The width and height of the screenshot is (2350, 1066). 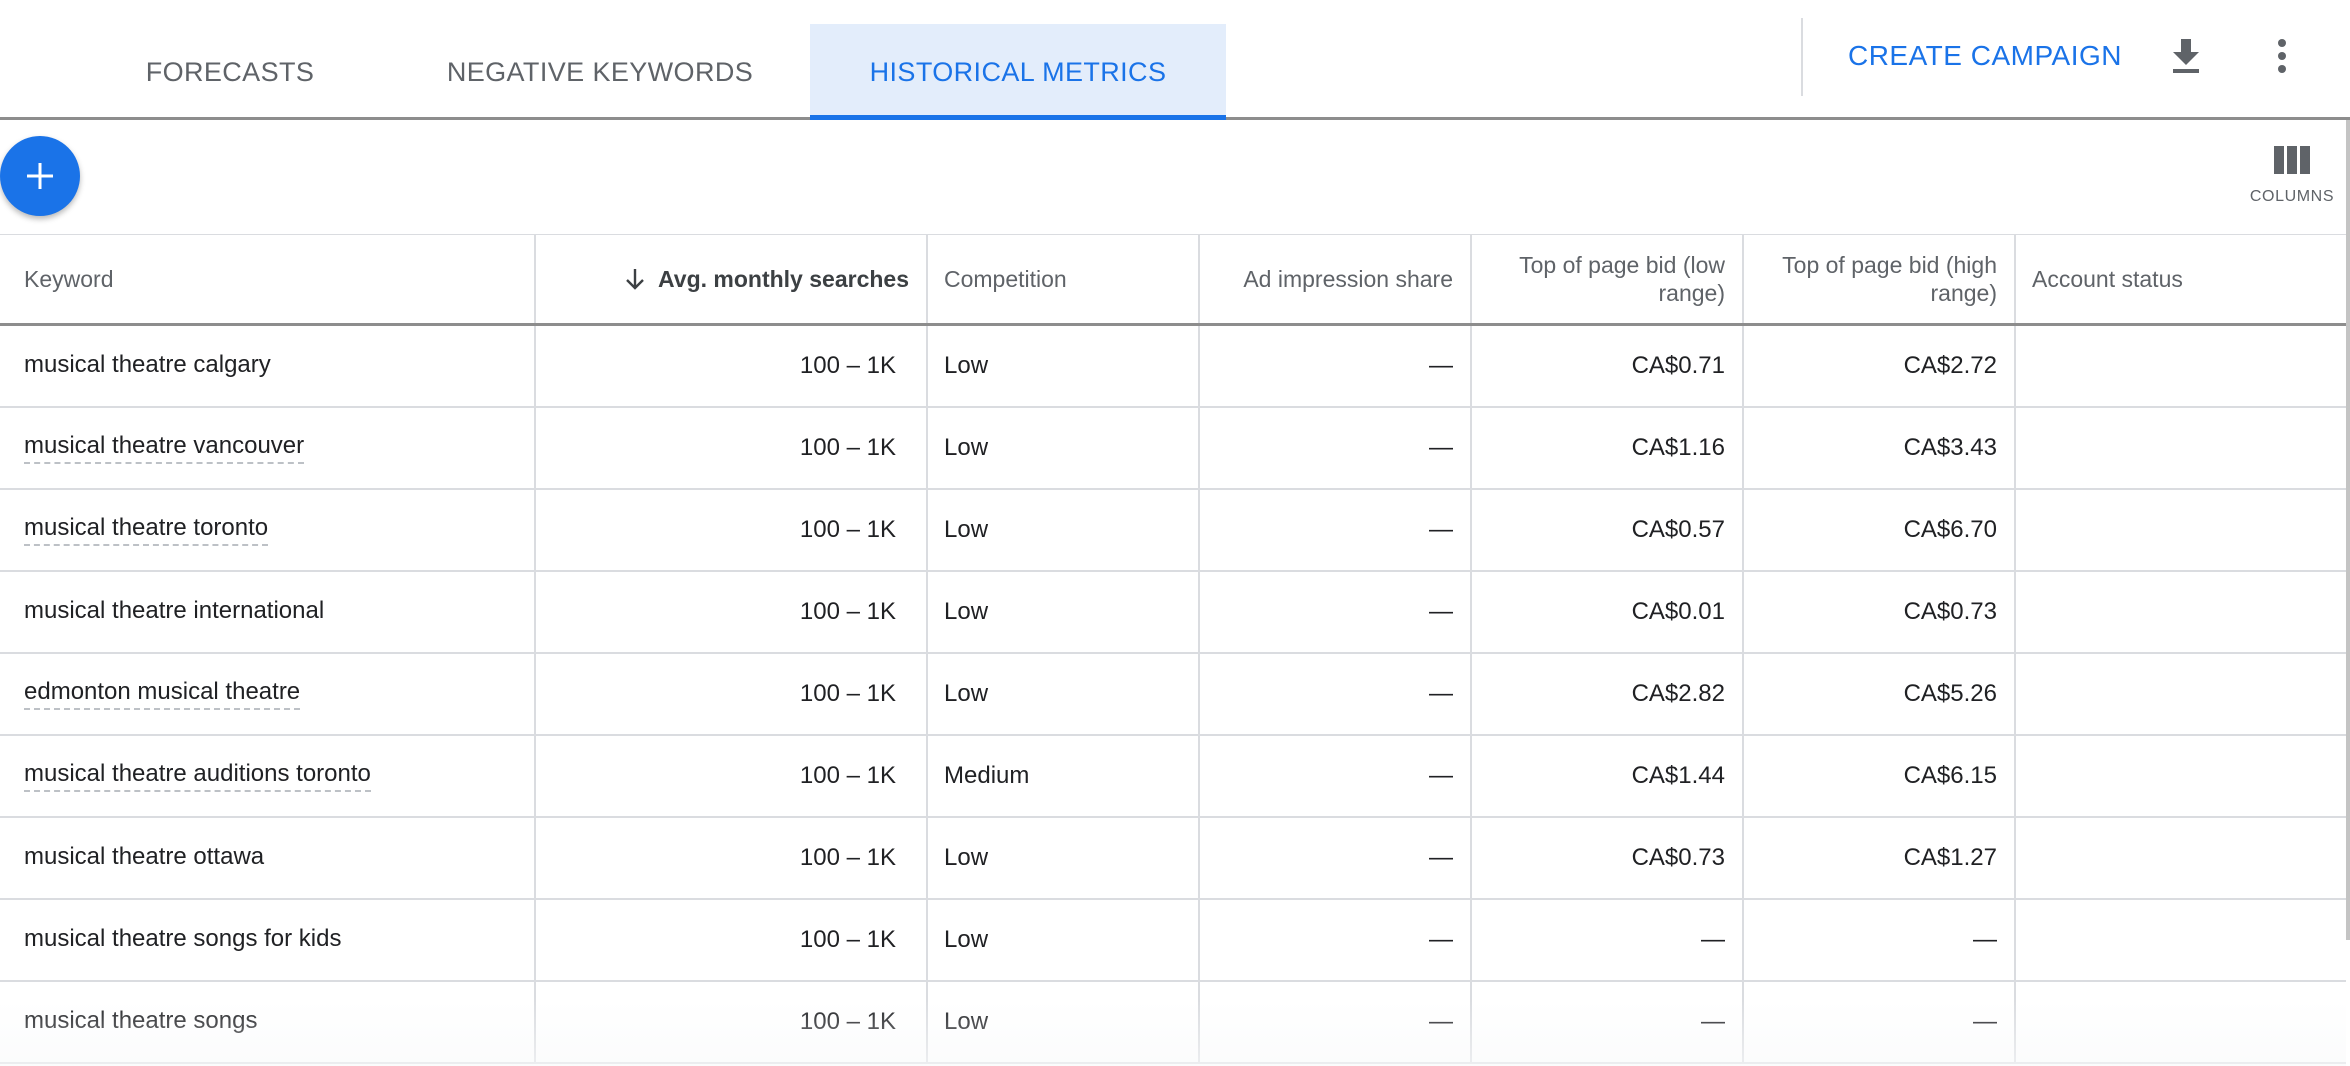 I want to click on bid-low-cell: CA$1.44, so click(x=1608, y=776).